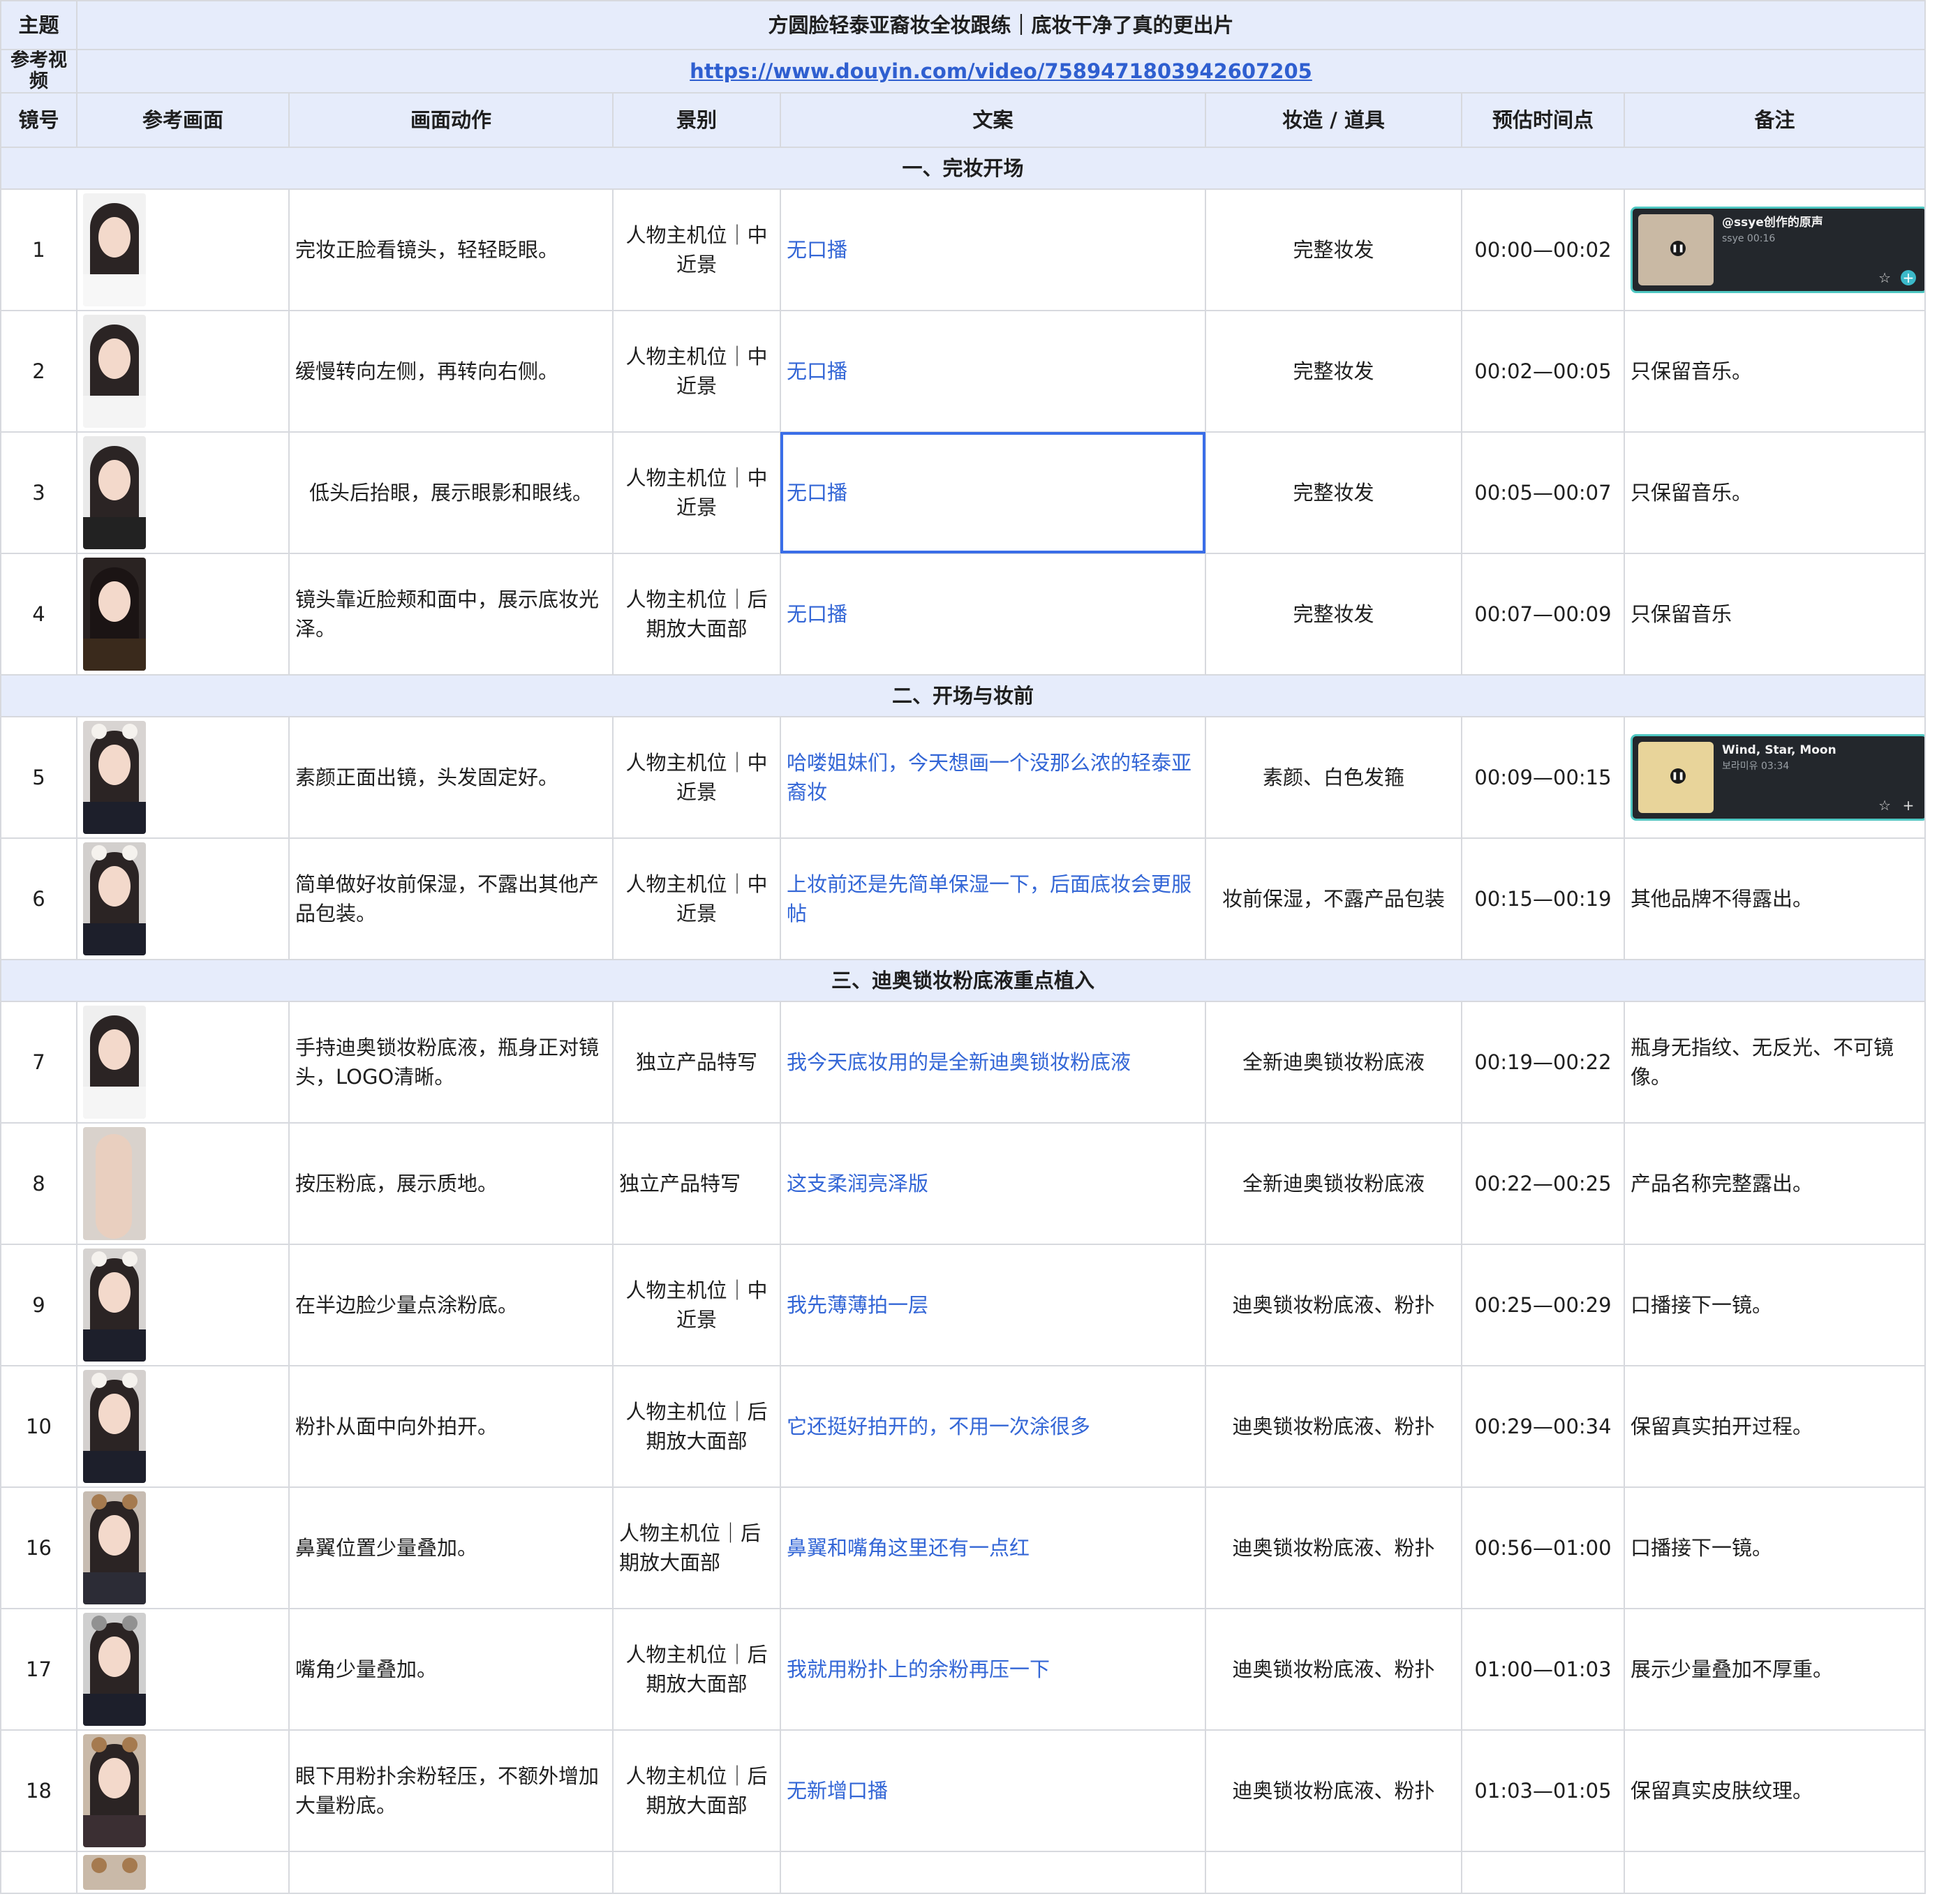 The height and width of the screenshot is (1901, 1960). Describe the element at coordinates (1001, 25) in the screenshot. I see `topic-value-cell: 方圆脸轻泰亚裔妆全妆跟练｜底妆干净了真的更出片` at that location.